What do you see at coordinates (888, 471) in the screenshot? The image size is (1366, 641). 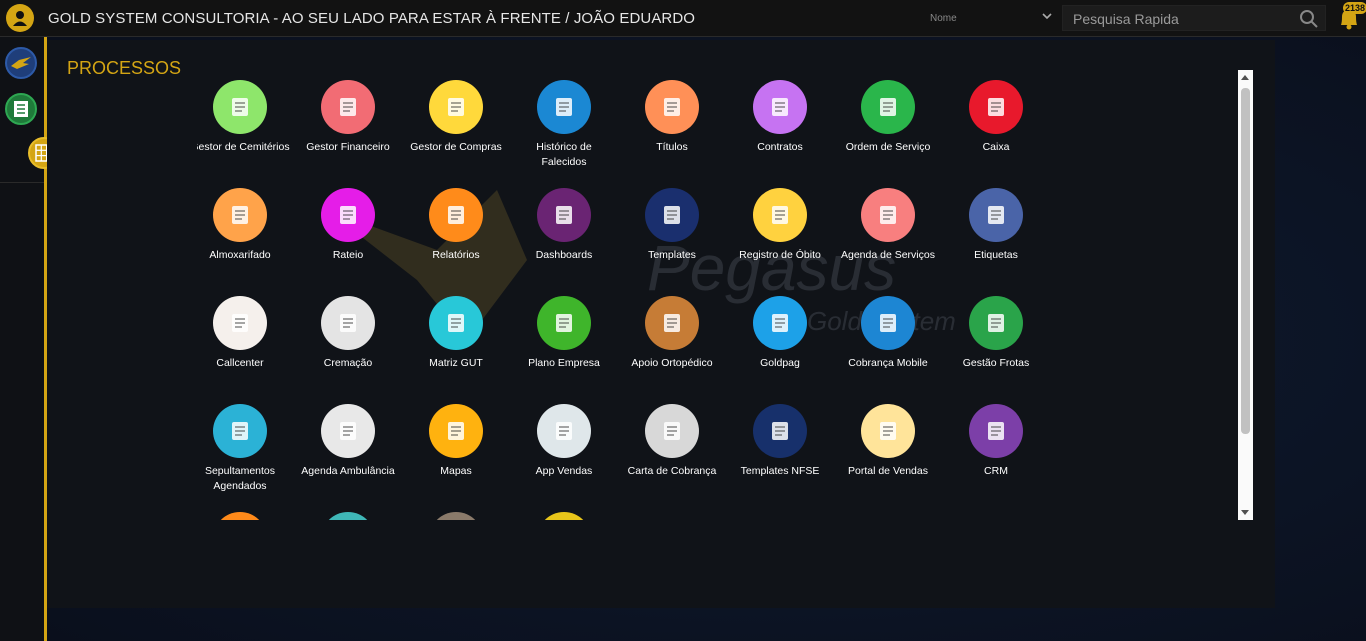 I see `module-label: Portal de Vendas` at bounding box center [888, 471].